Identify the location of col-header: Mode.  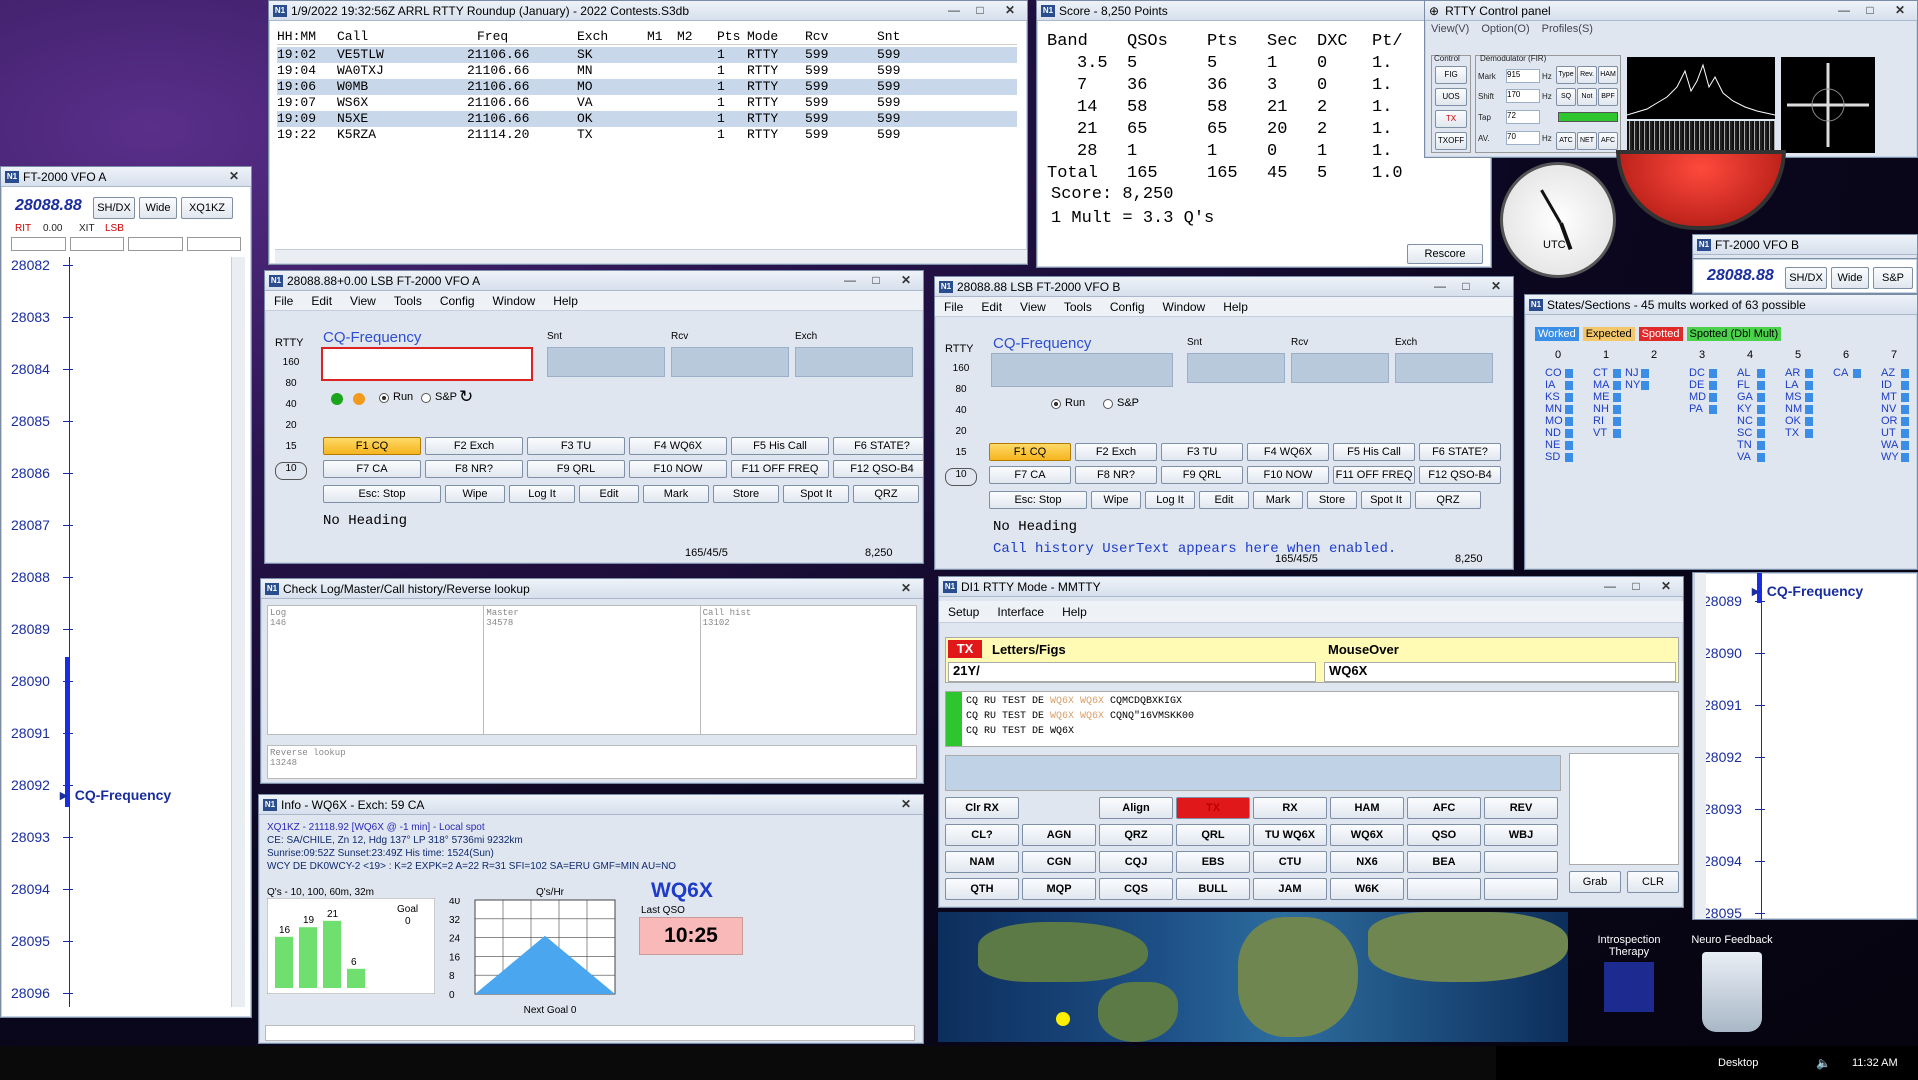
(762, 36).